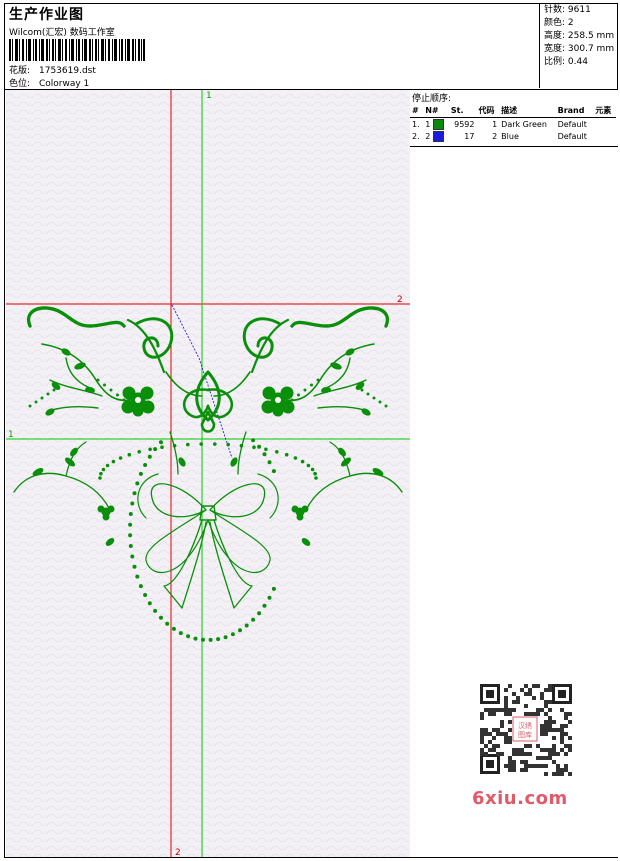  I want to click on table-row: 1. 1 9592 1 Dark Green Default, so click(513, 124).